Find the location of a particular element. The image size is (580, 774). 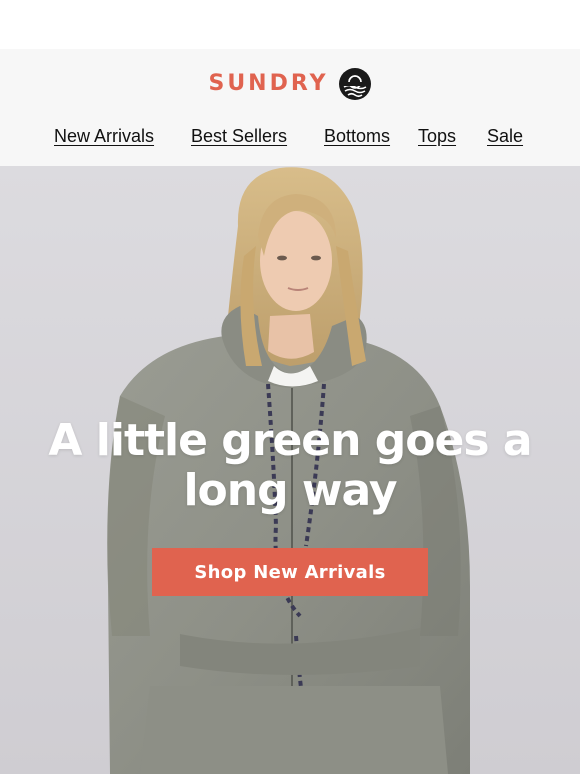

hero-headline: A little green goes a long way is located at coordinates (290, 466).